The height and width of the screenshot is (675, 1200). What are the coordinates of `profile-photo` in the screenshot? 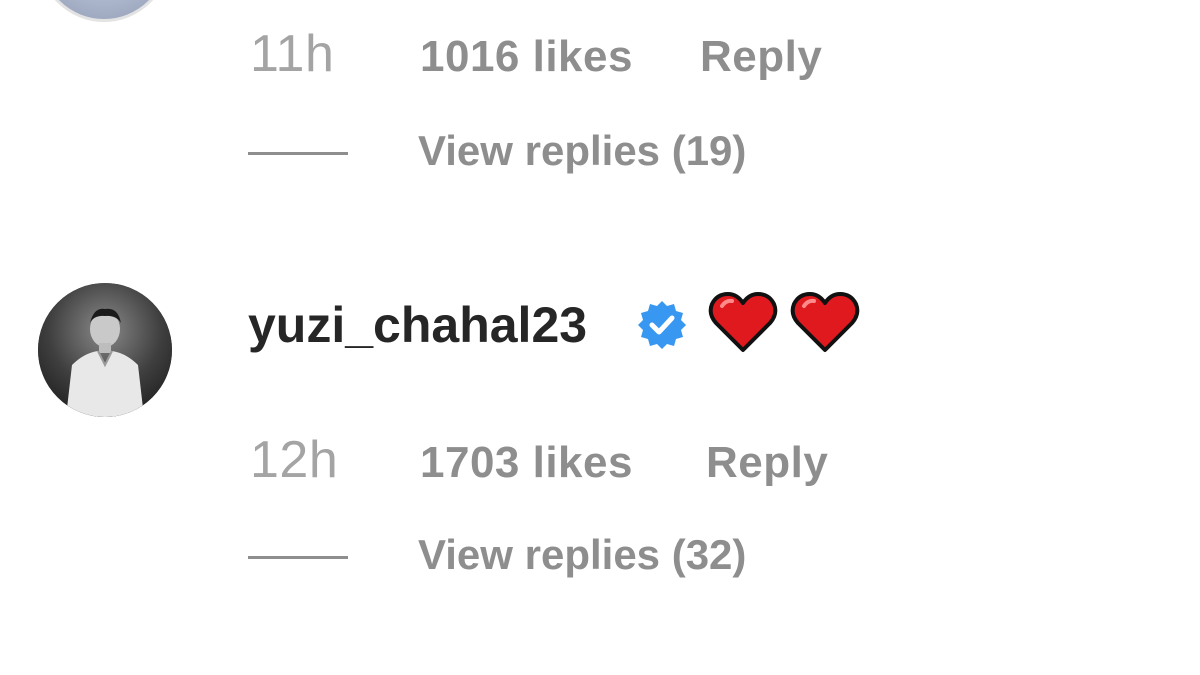 It's located at (105, 350).